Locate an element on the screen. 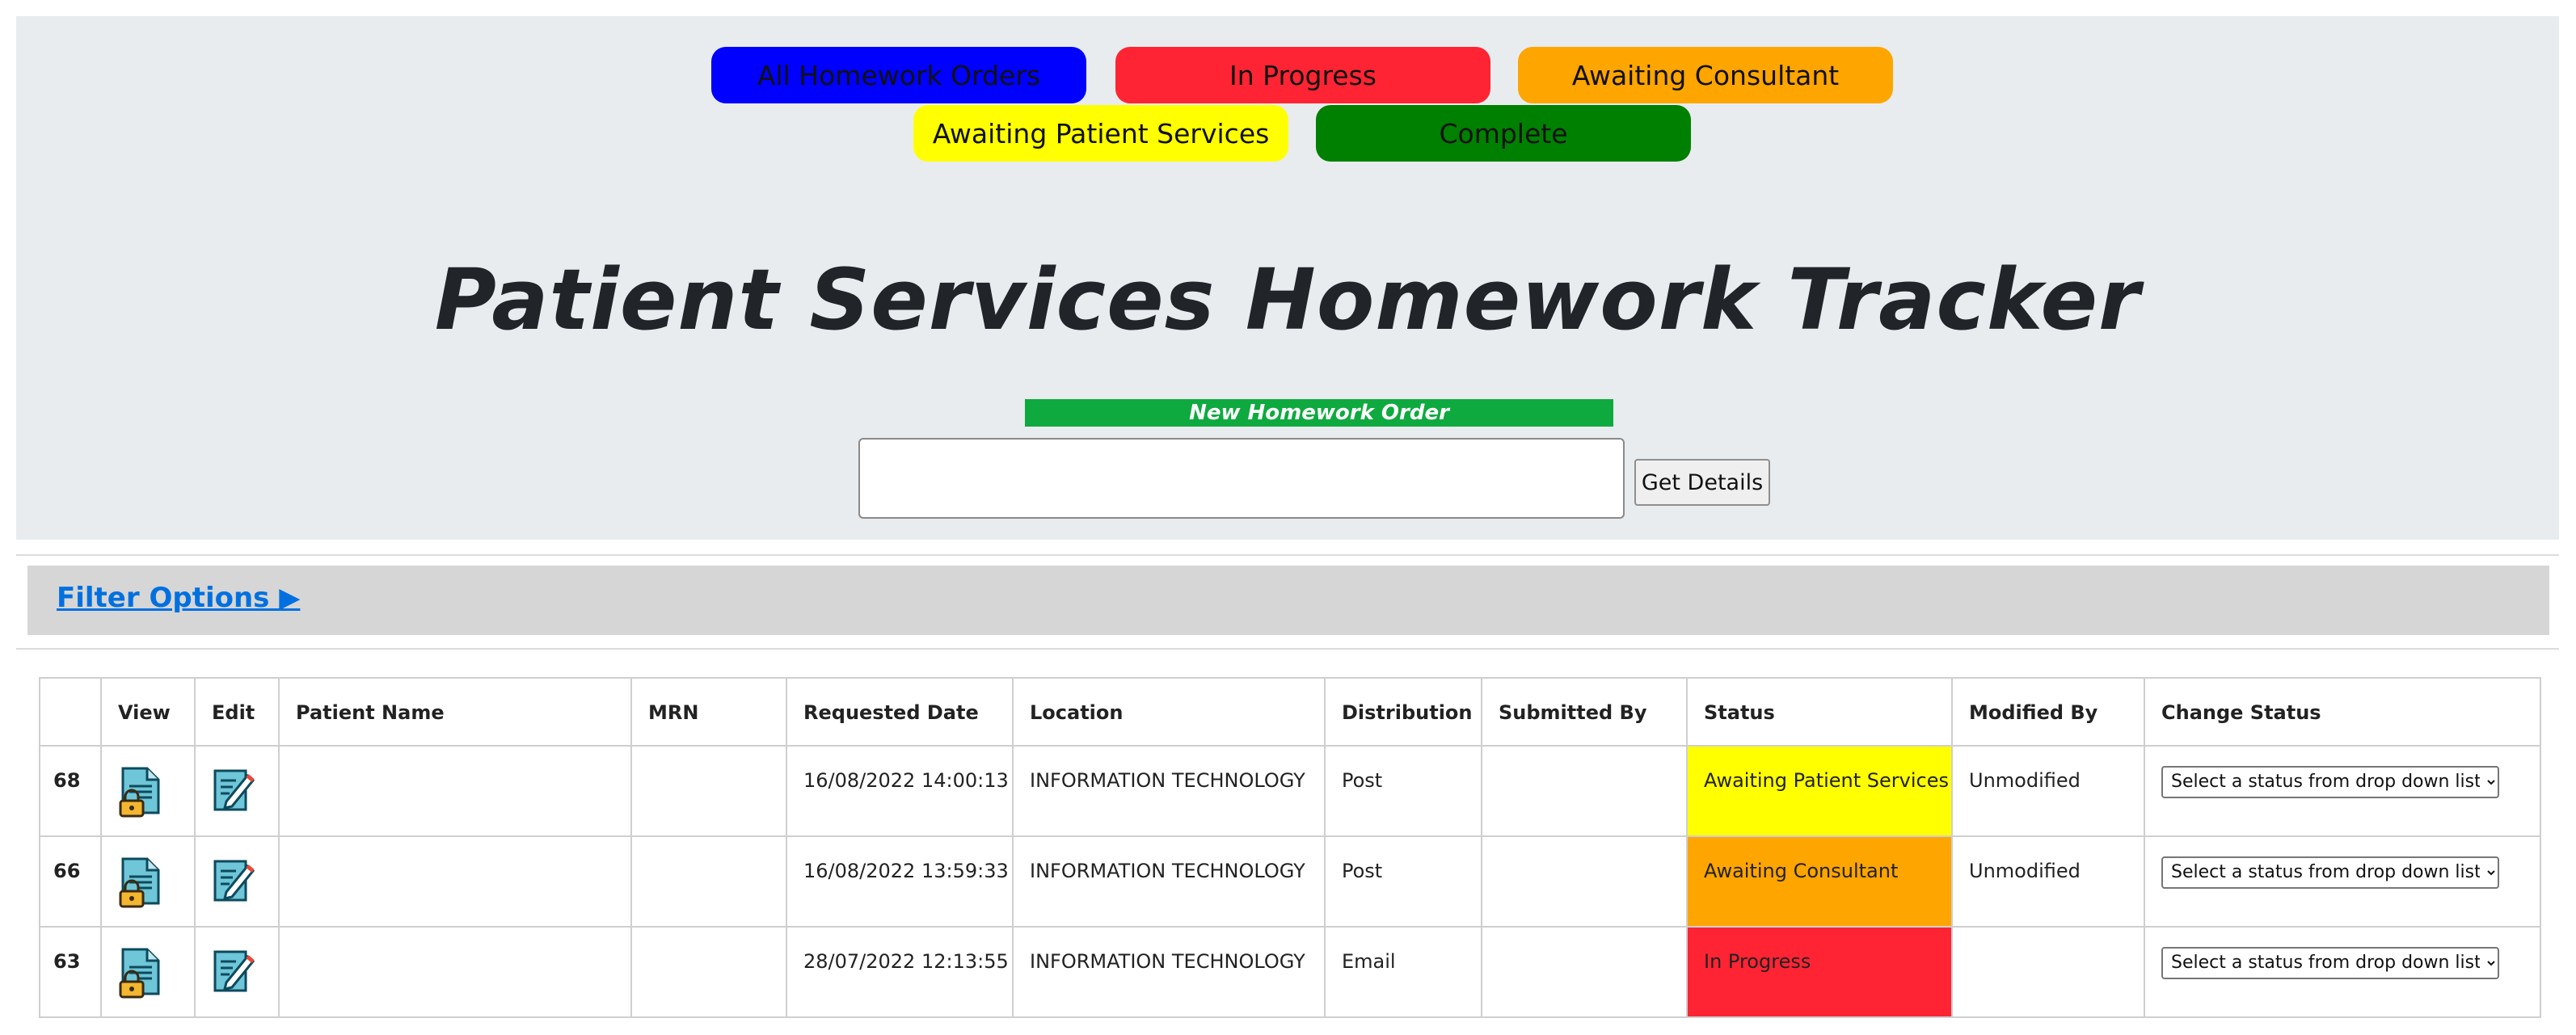 This screenshot has height=1035, width=2576. modified-by-cell is located at coordinates (2048, 972).